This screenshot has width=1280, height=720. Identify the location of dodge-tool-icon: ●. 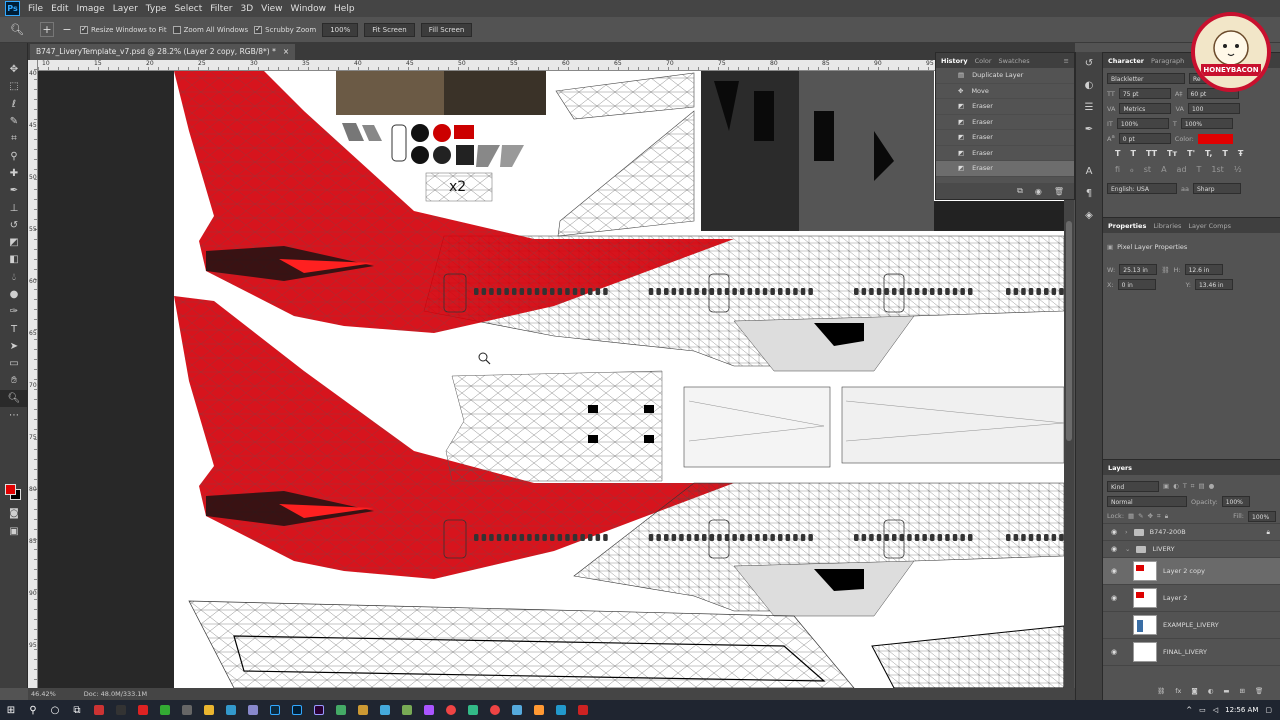
(14, 294).